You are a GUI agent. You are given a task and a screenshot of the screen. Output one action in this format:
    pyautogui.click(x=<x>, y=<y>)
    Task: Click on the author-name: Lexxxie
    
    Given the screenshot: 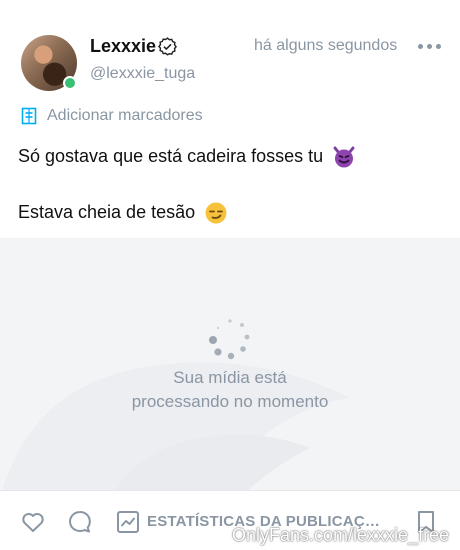 What is the action you would take?
    pyautogui.click(x=123, y=46)
    